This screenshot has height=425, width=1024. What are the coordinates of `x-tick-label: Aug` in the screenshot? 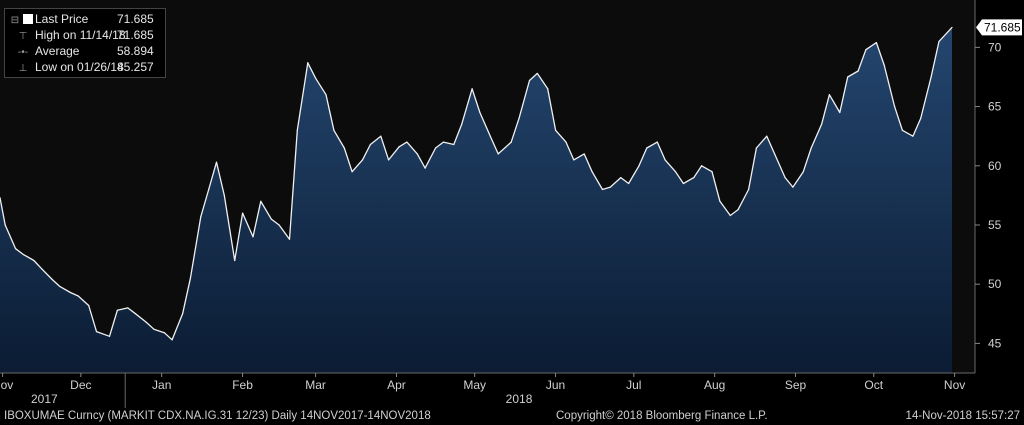 It's located at (714, 385).